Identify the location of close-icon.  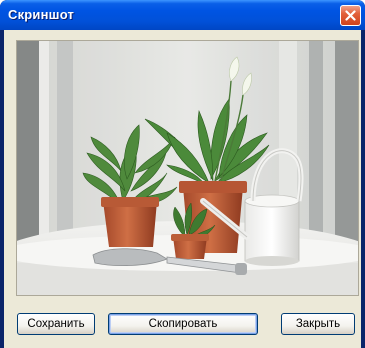
(350, 15).